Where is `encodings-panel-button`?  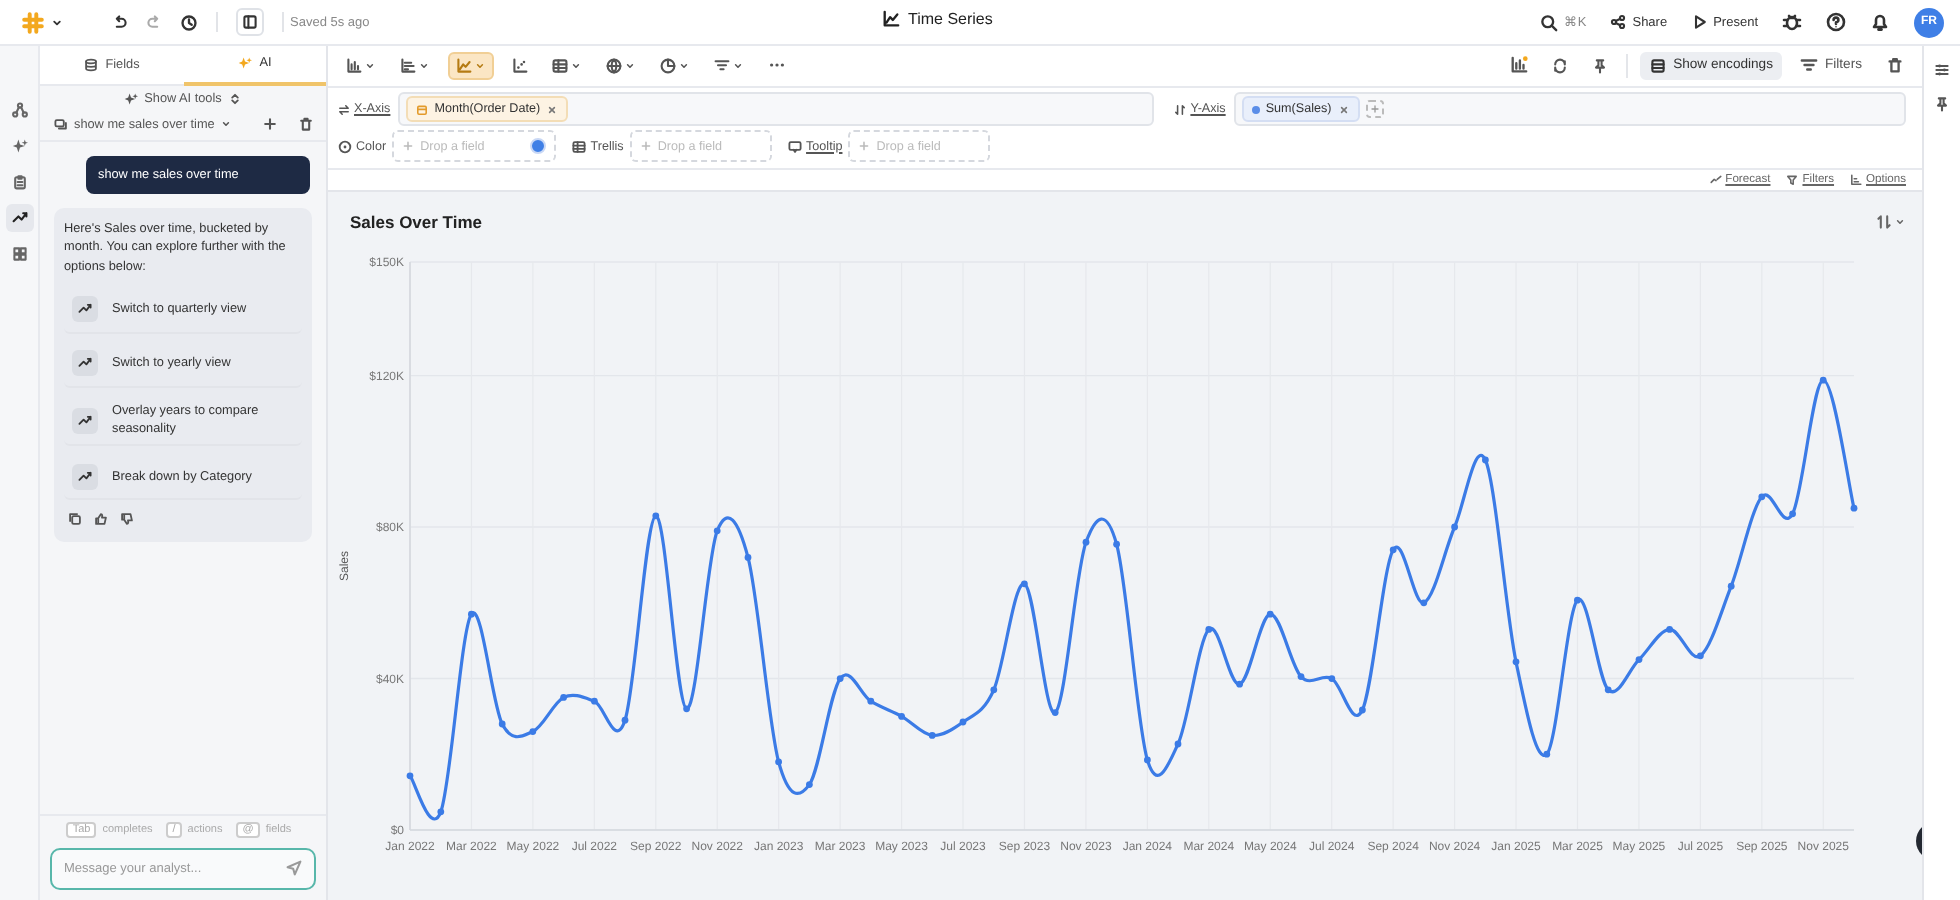 encodings-panel-button is located at coordinates (1942, 70).